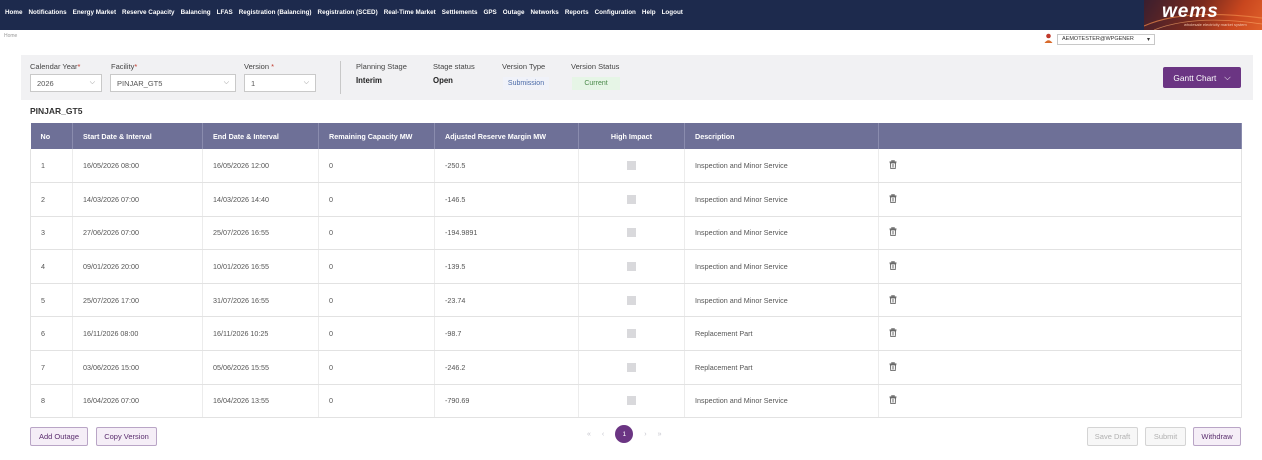  What do you see at coordinates (137, 367) in the screenshot?
I see `cell-start: 03/06/2026 15:00` at bounding box center [137, 367].